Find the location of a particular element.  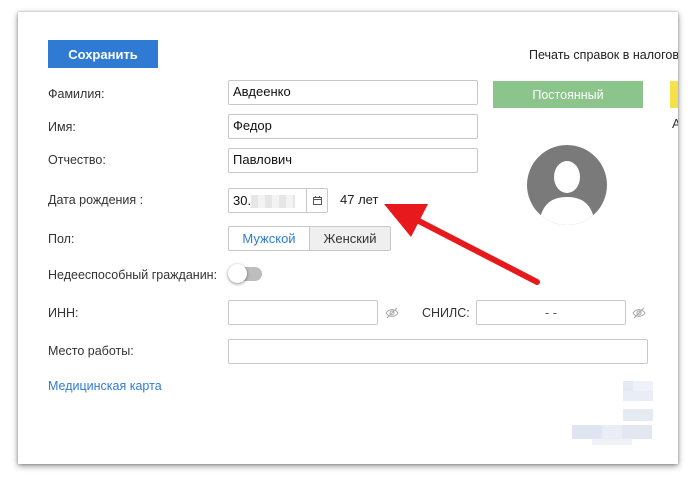

last-name-field: Авдеенко is located at coordinates (353, 92).